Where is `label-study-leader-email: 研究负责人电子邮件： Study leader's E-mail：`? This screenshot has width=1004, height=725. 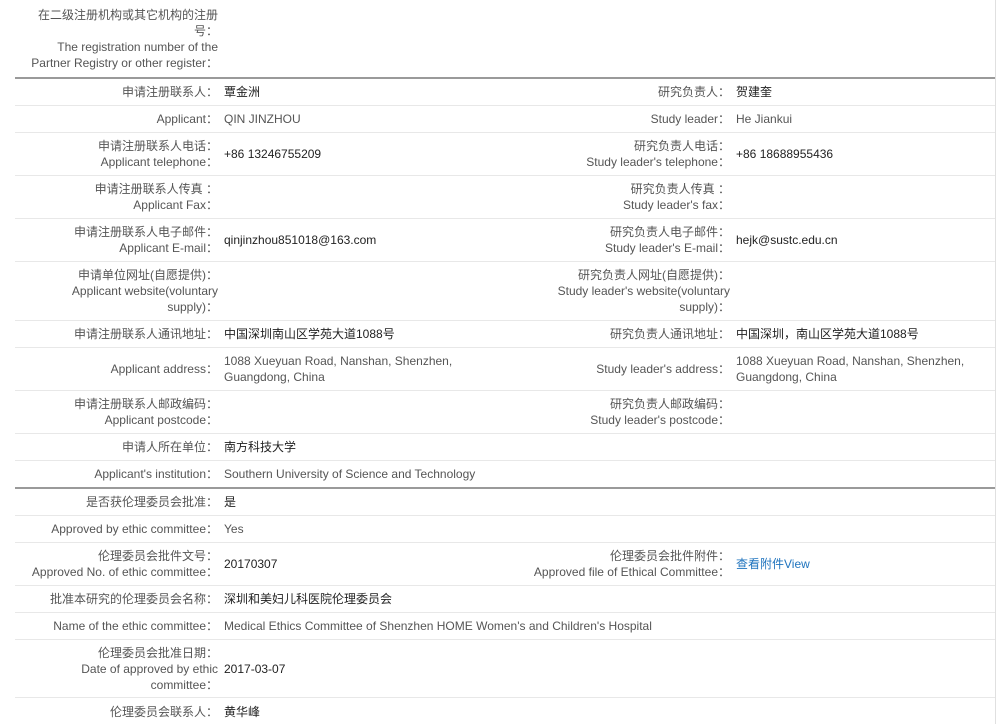 label-study-leader-email: 研究负责人电子邮件： Study leader's E-mail： is located at coordinates (667, 240).